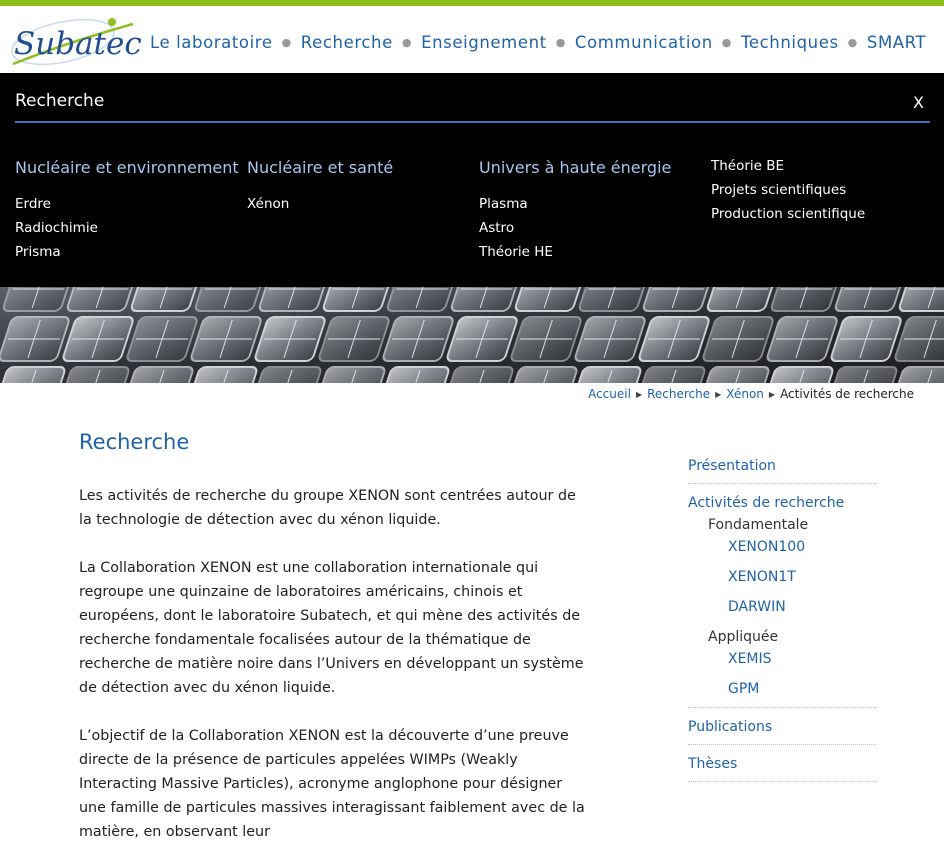  I want to click on menu-link-theorie-he: Théorie HE, so click(575, 252).